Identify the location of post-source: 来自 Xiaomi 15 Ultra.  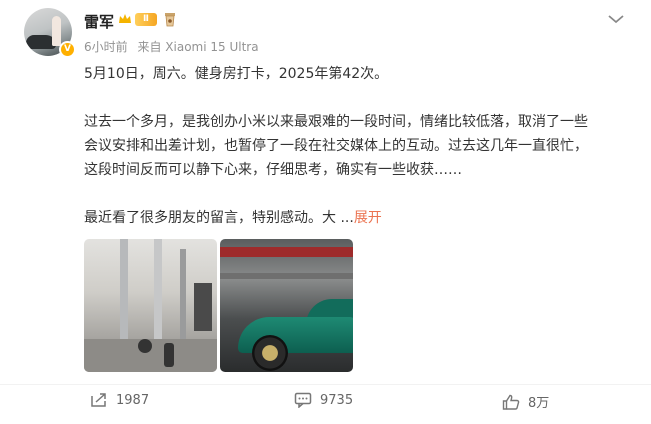
(198, 47).